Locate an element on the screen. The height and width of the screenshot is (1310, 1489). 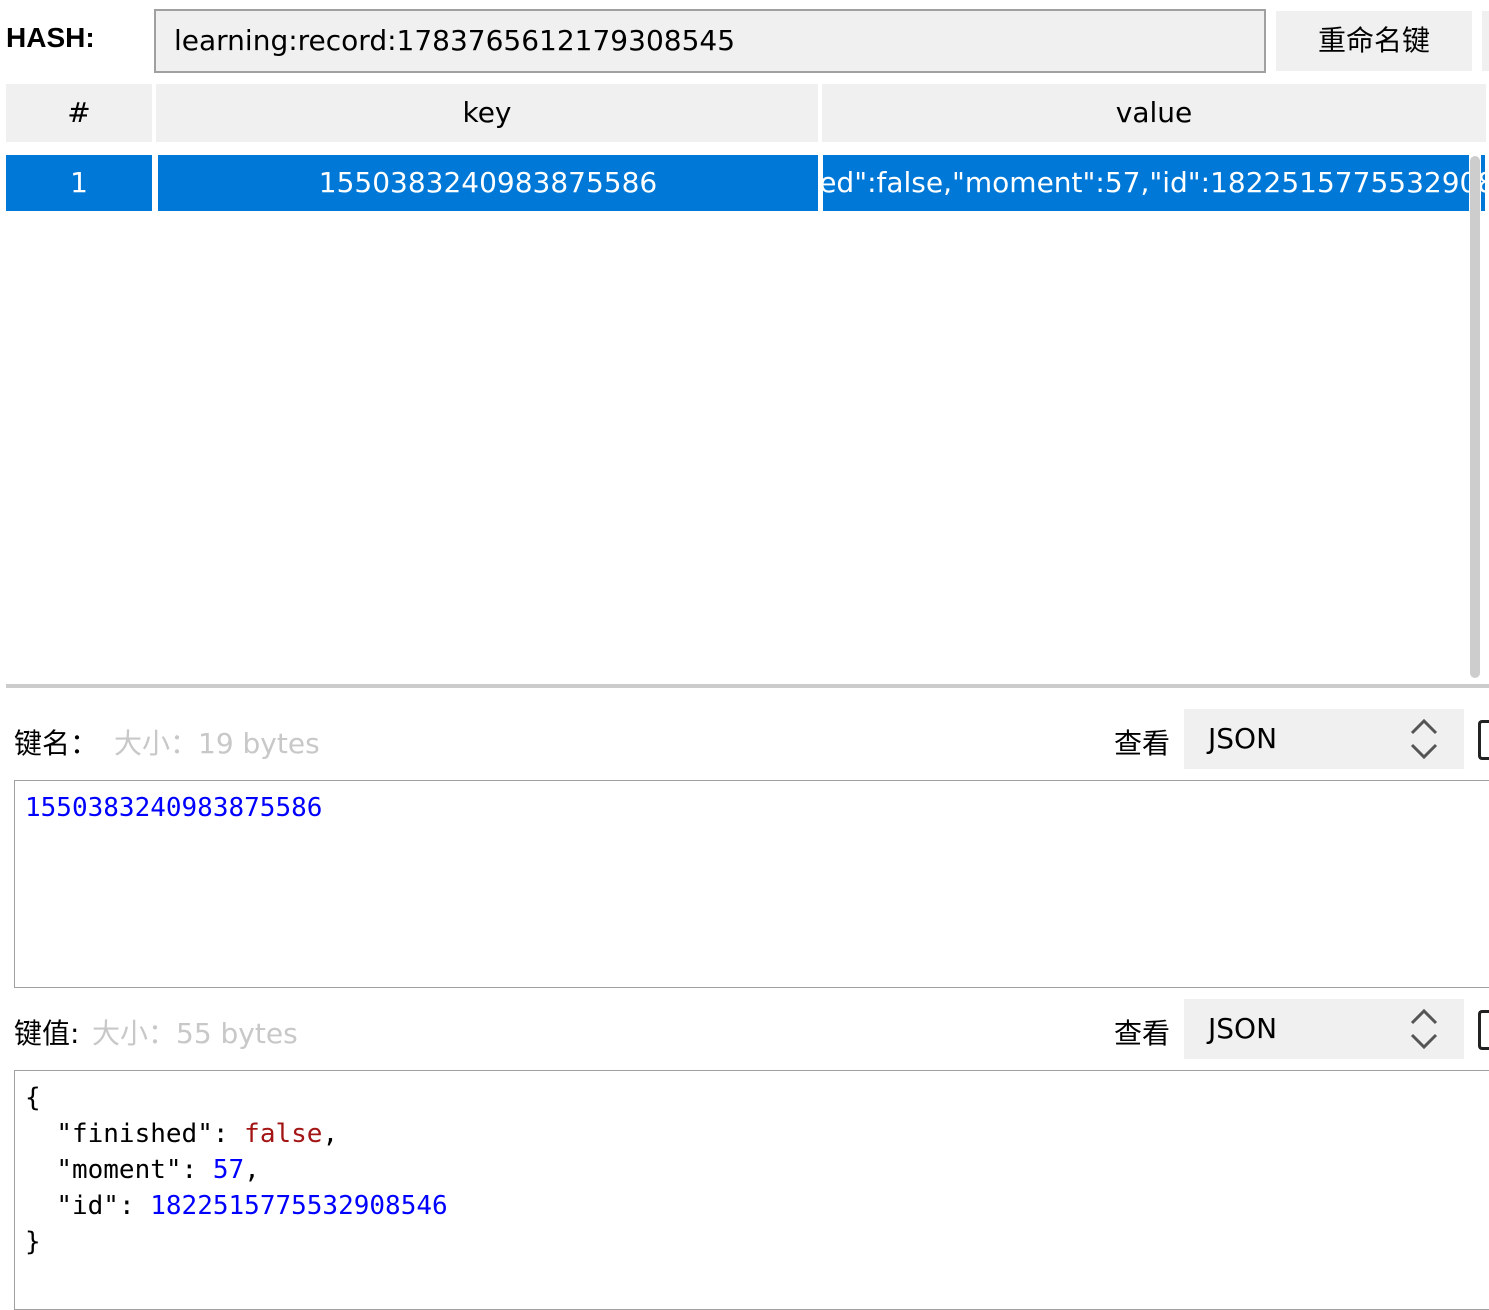
value-view-label: 查看 is located at coordinates (1142, 1033).